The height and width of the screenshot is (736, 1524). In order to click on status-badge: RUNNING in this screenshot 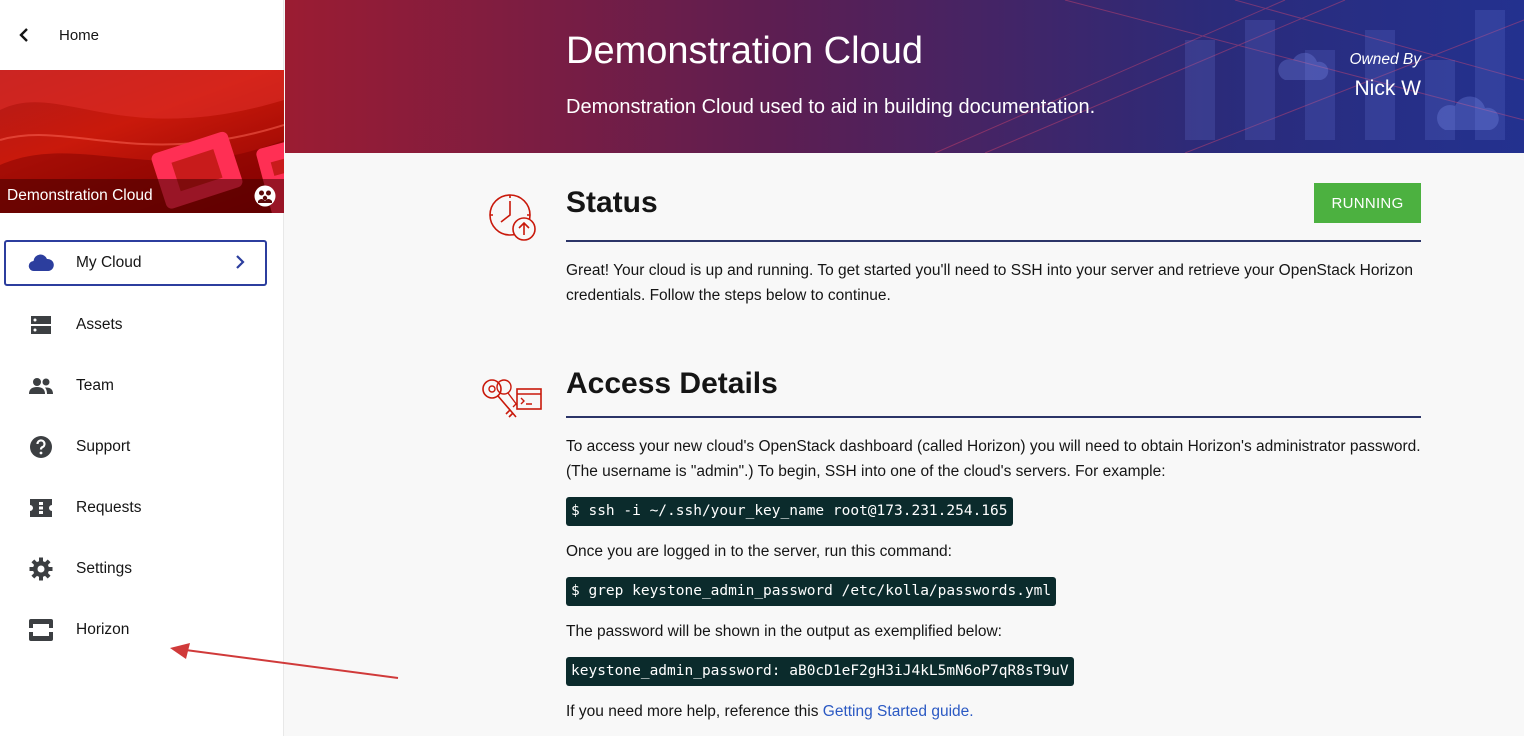, I will do `click(1367, 203)`.